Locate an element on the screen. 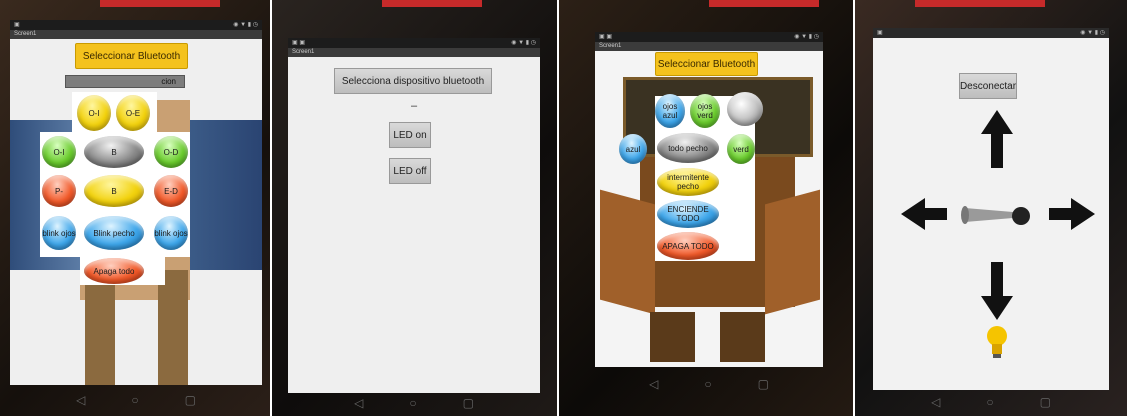 This screenshot has width=1127, height=416. green-right-button: O-D is located at coordinates (171, 152).